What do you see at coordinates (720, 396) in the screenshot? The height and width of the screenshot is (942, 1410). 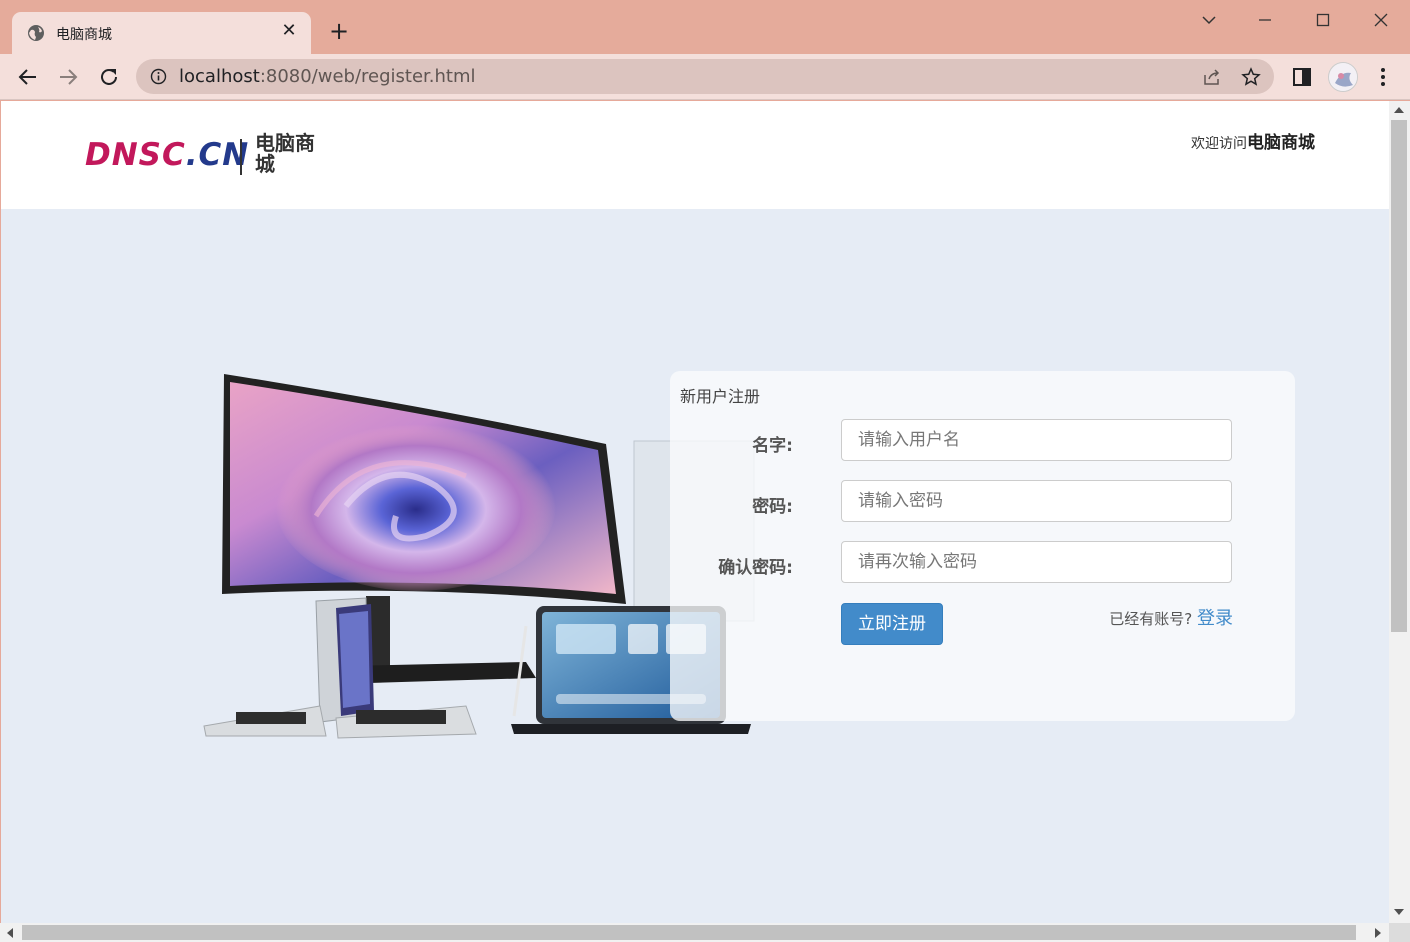 I see `panel-title: 新用户注册` at bounding box center [720, 396].